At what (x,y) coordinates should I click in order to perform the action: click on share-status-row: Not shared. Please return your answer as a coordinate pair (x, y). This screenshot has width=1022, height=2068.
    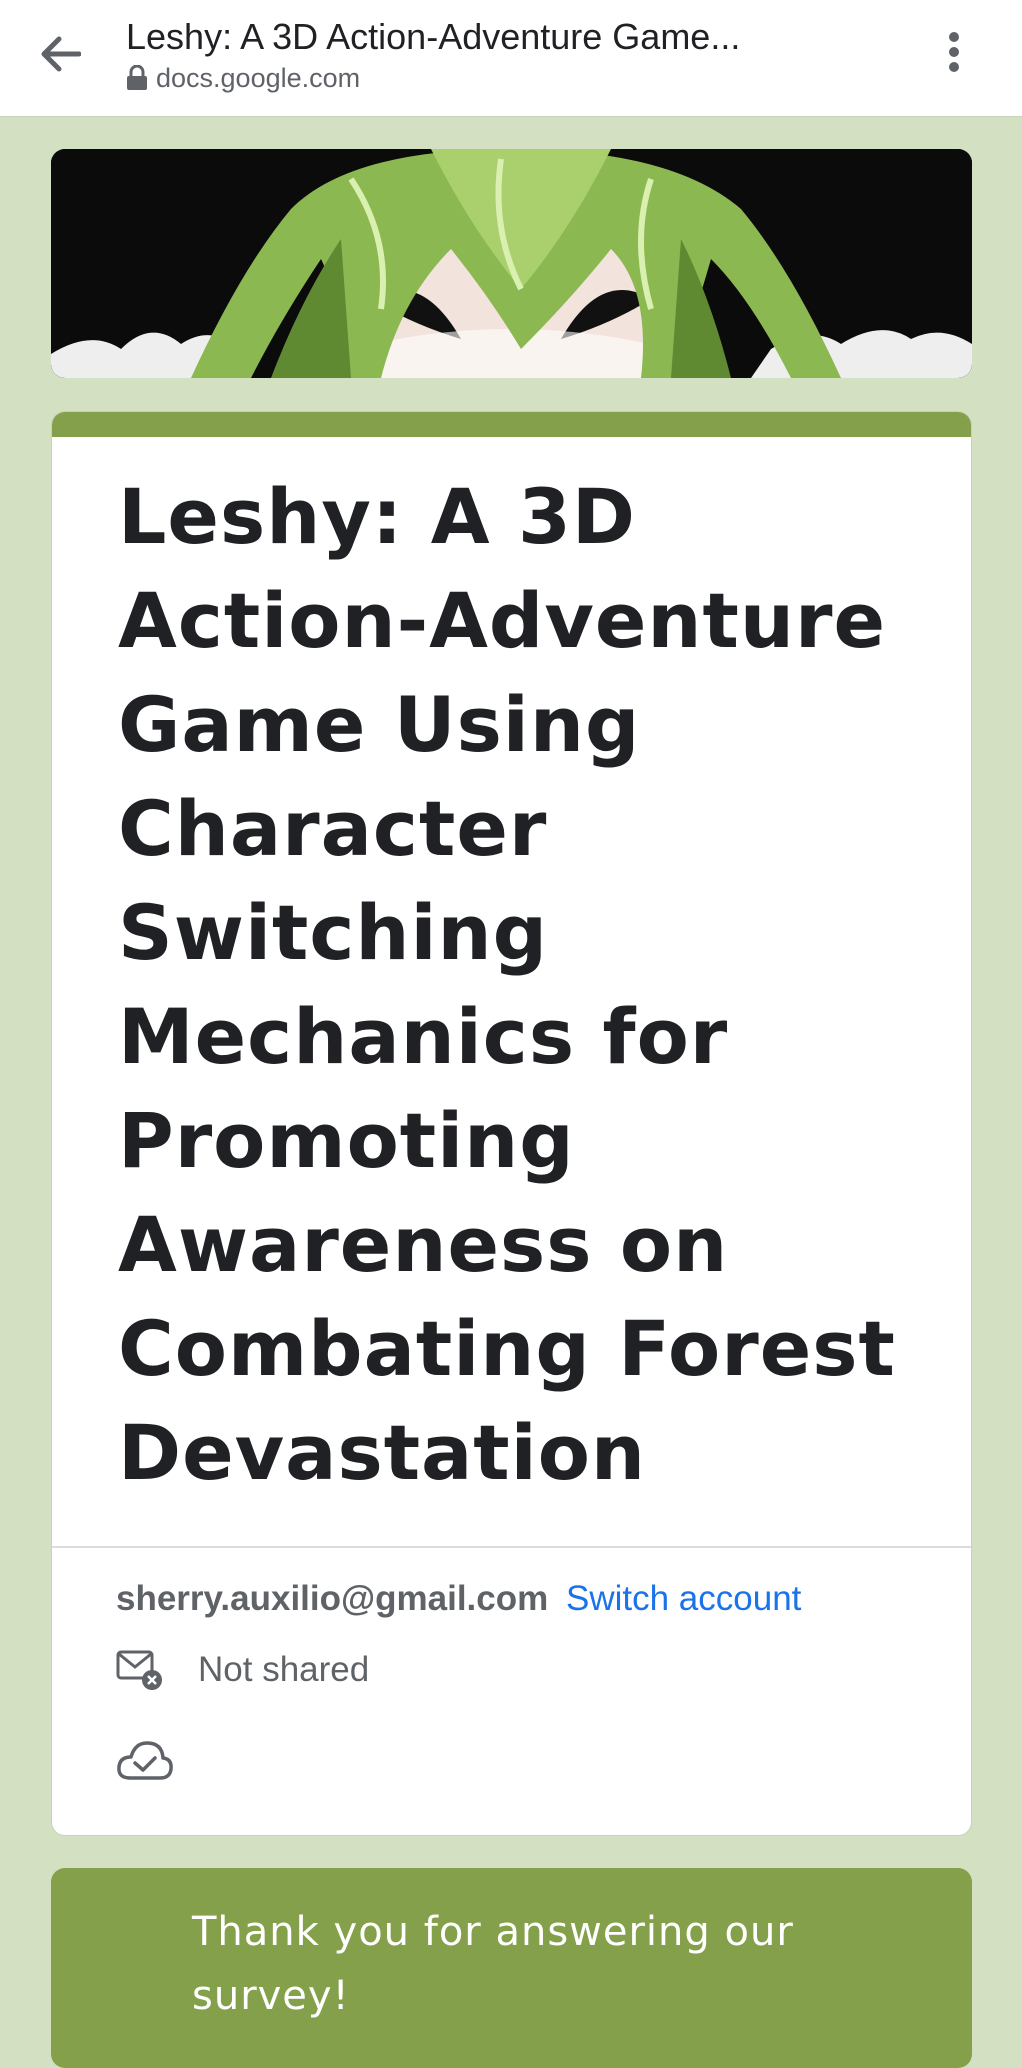
    Looking at the image, I should click on (242, 1670).